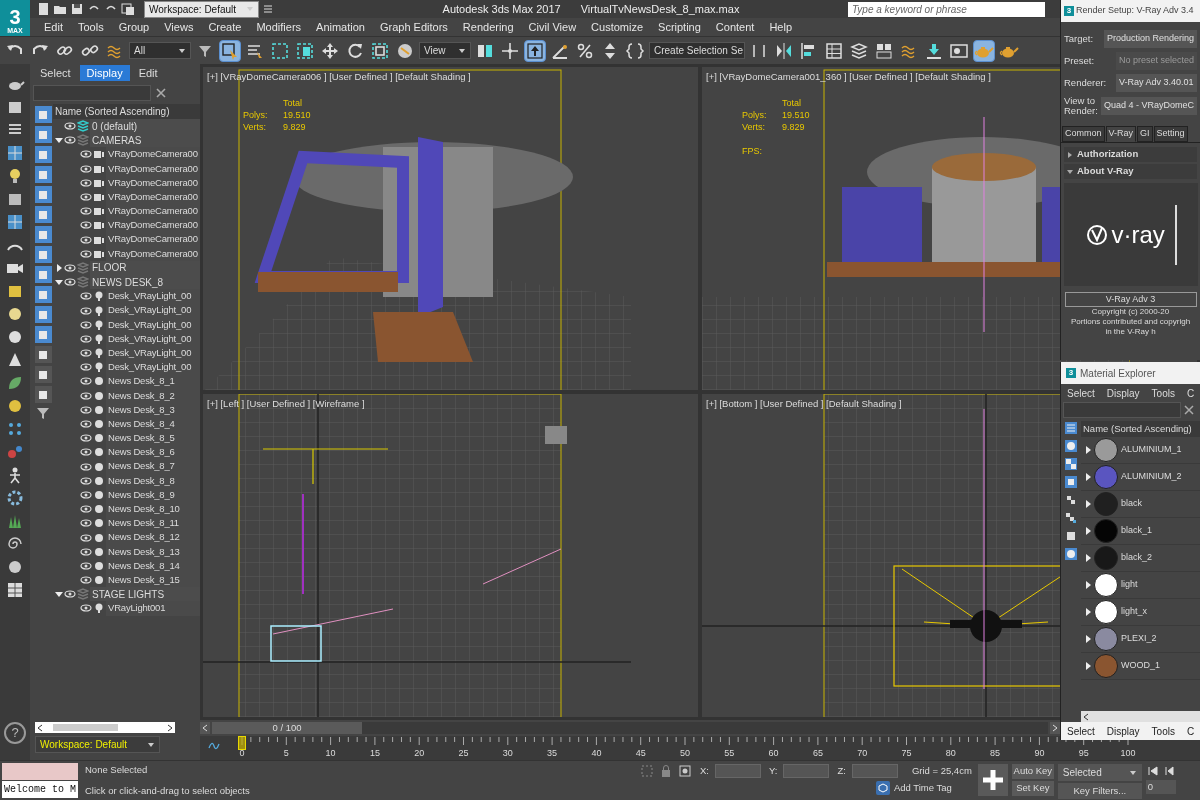 This screenshot has height=800, width=1200. I want to click on teapot-button, so click(984, 50).